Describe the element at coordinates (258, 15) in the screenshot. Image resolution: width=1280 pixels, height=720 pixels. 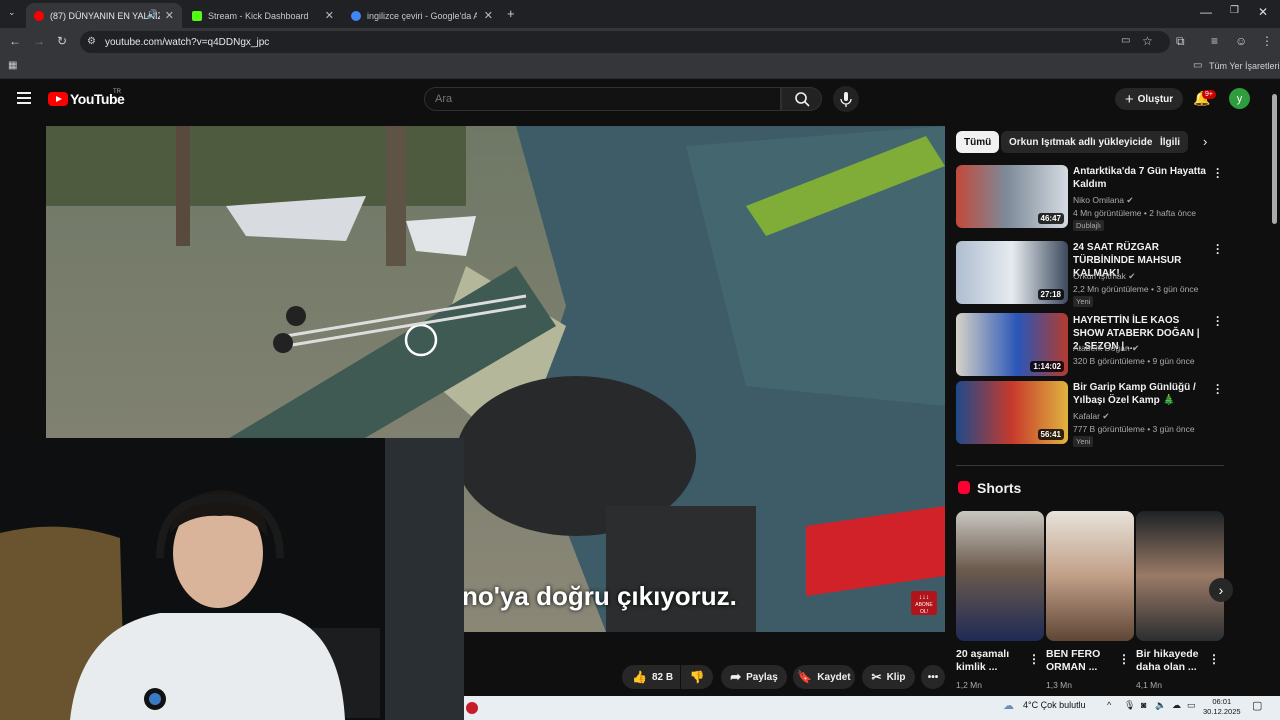
I see `tab-label: Stream - Kick Dashboard` at that location.